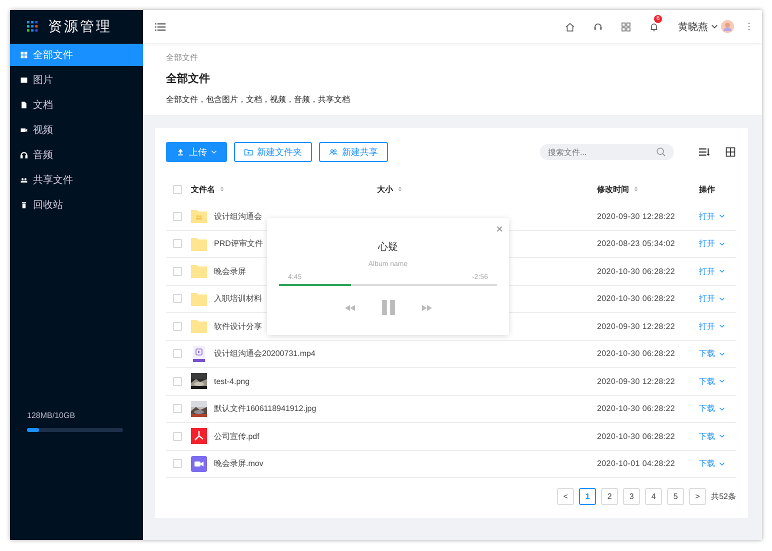 Image resolution: width=772 pixels, height=551 pixels. What do you see at coordinates (613, 189) in the screenshot?
I see `column-header: 修改时间` at bounding box center [613, 189].